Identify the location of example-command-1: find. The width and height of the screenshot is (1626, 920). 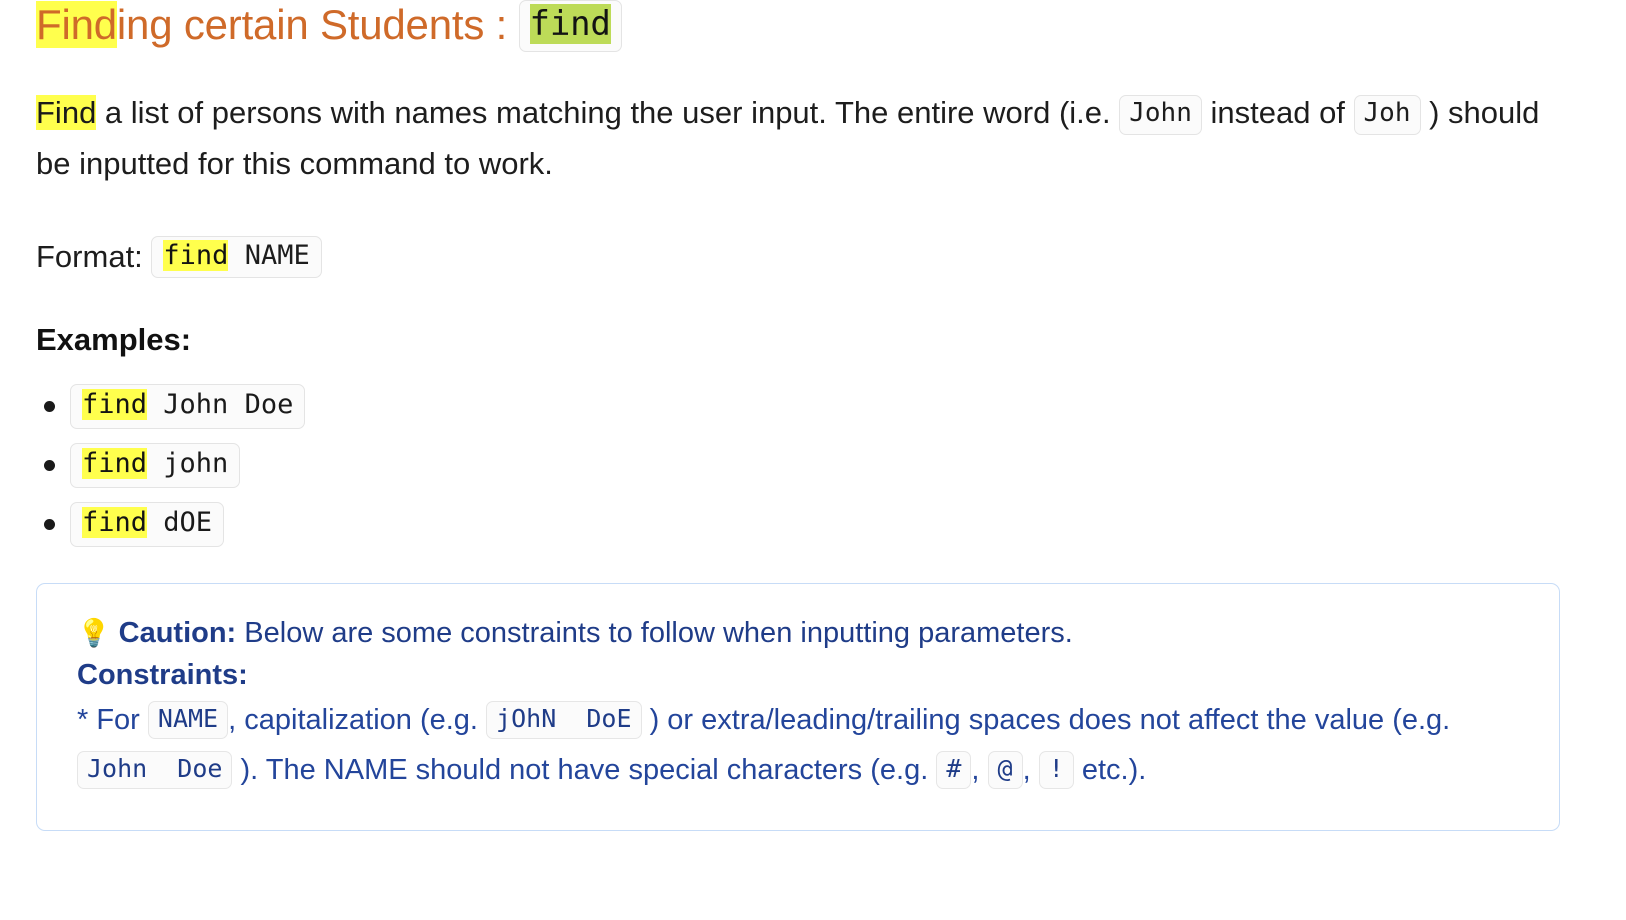
(115, 404).